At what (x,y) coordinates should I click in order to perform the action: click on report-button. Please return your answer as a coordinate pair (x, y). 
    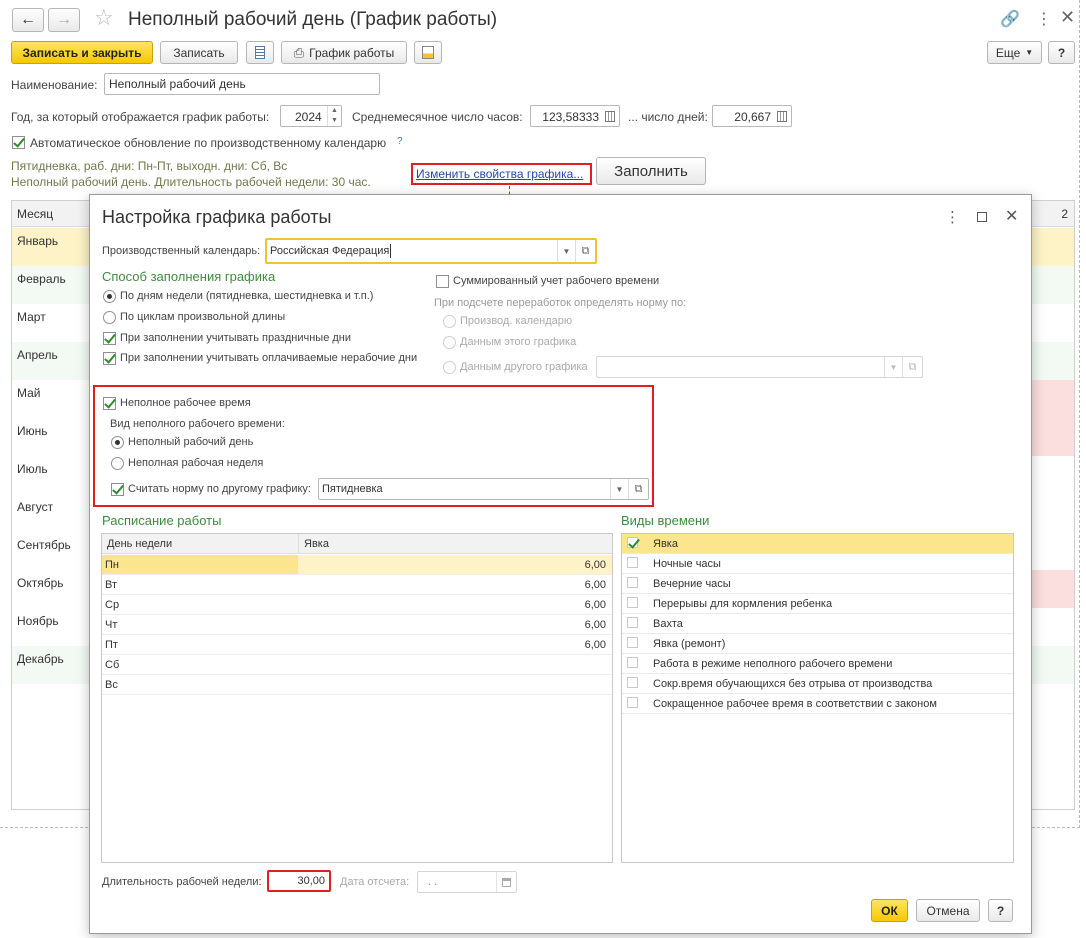
    Looking at the image, I should click on (260, 52).